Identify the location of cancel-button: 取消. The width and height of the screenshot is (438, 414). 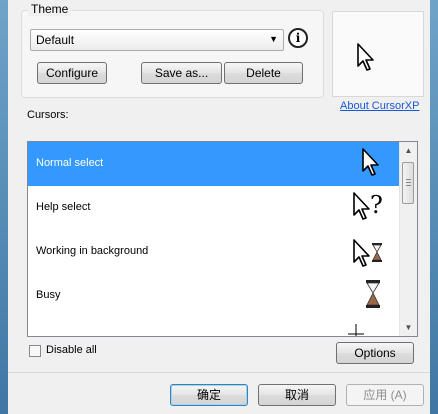
(297, 395).